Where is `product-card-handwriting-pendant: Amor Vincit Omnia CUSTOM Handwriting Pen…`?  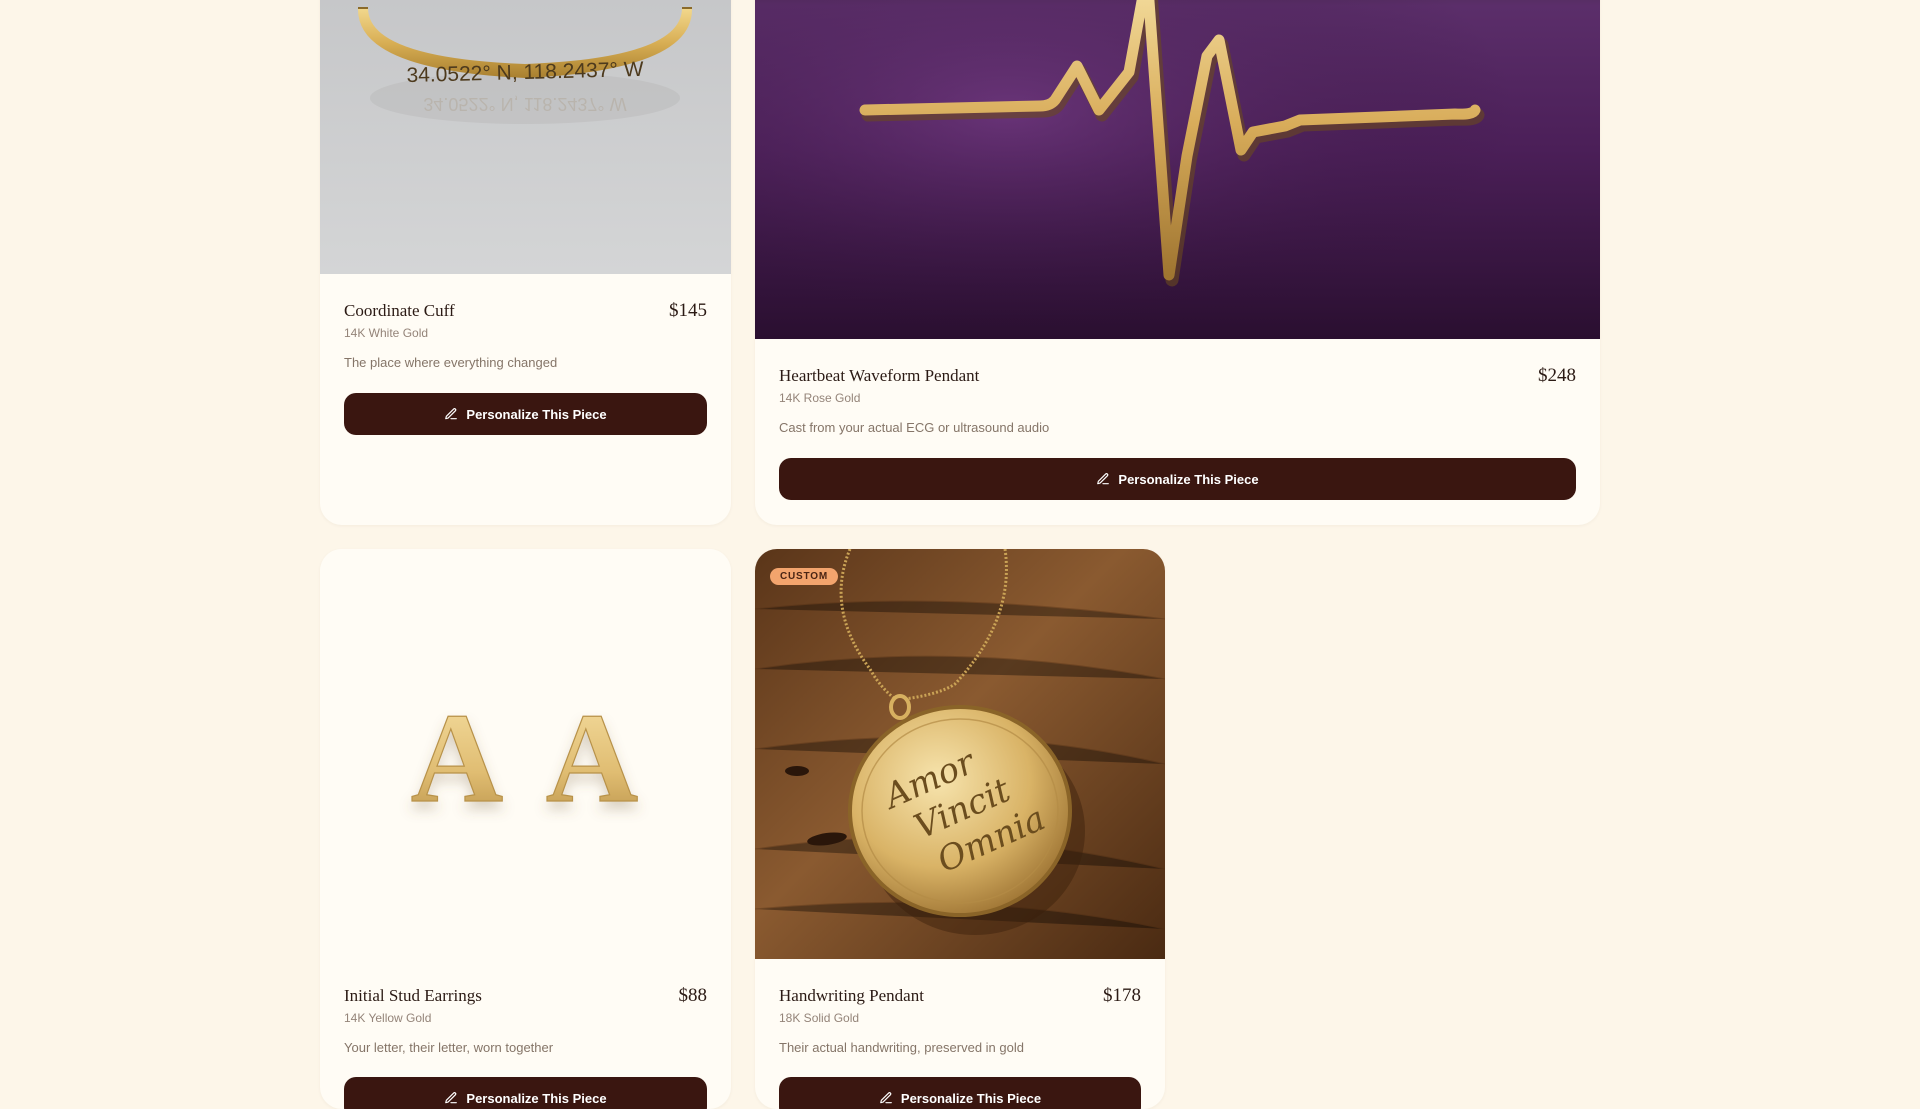
product-card-handwriting-pendant: Amor Vincit Omnia CUSTOM Handwriting Pen… is located at coordinates (960, 829).